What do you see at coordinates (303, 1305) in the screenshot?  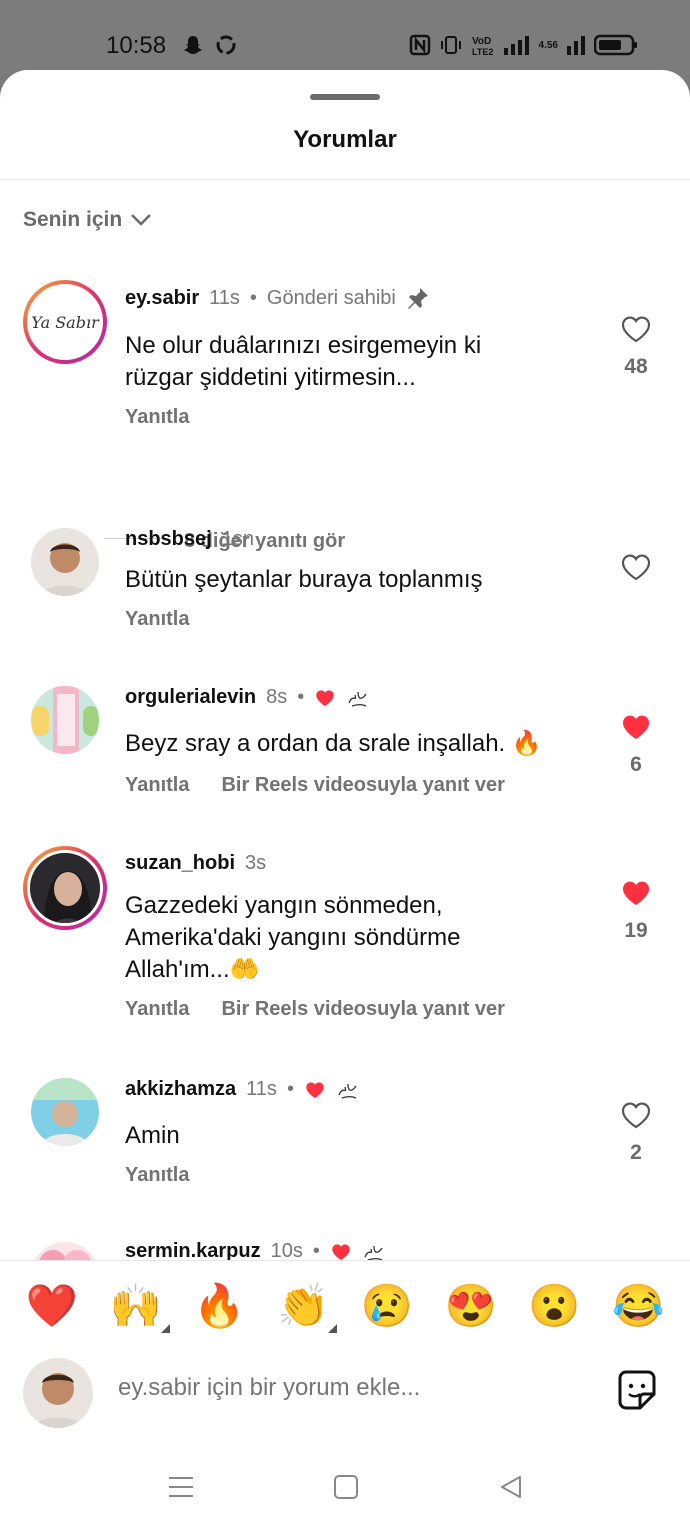 I see `emoji-clap-glyph: 👏` at bounding box center [303, 1305].